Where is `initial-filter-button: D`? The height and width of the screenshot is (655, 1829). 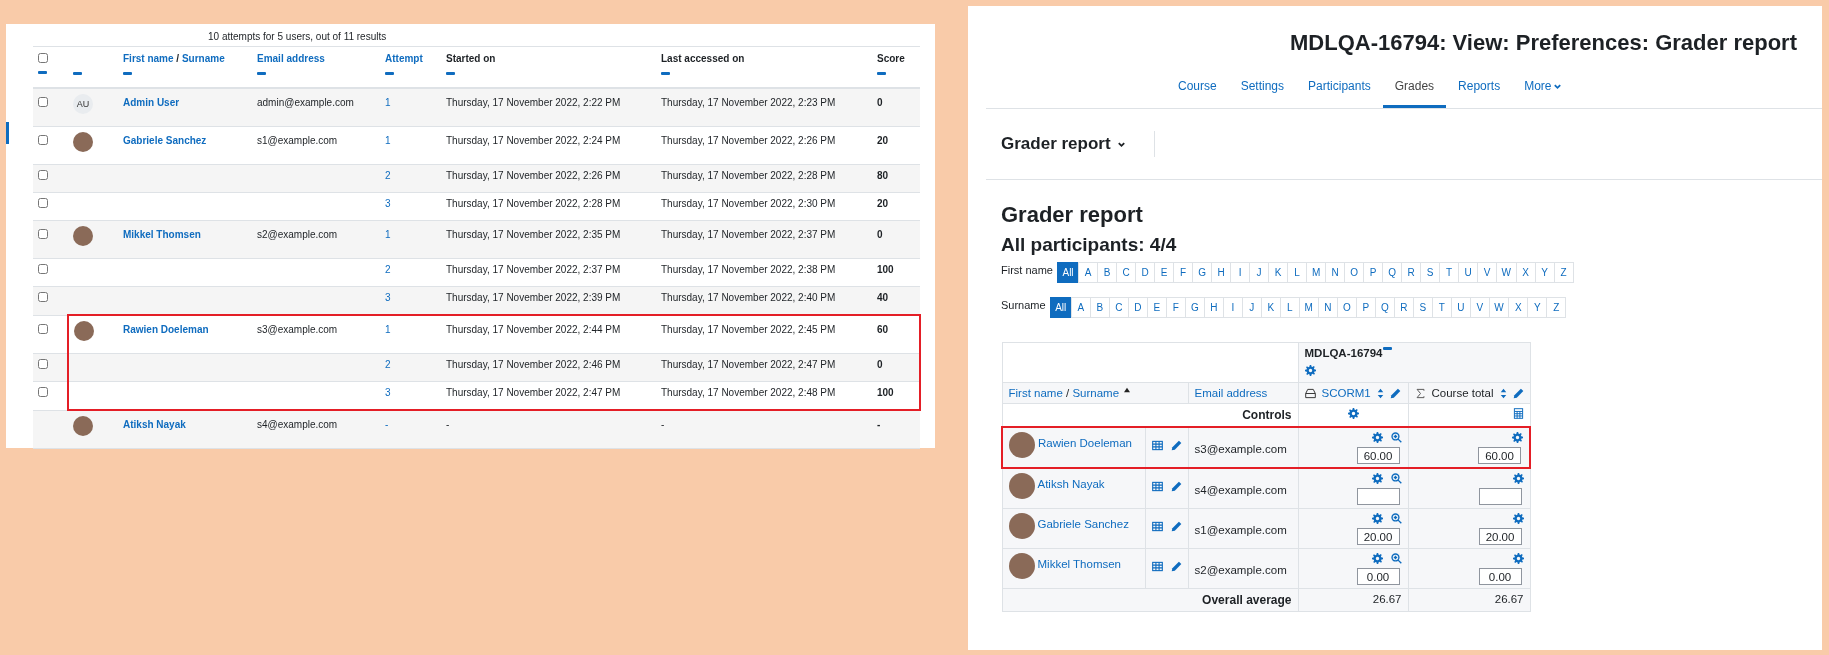
initial-filter-button: D is located at coordinates (1137, 307).